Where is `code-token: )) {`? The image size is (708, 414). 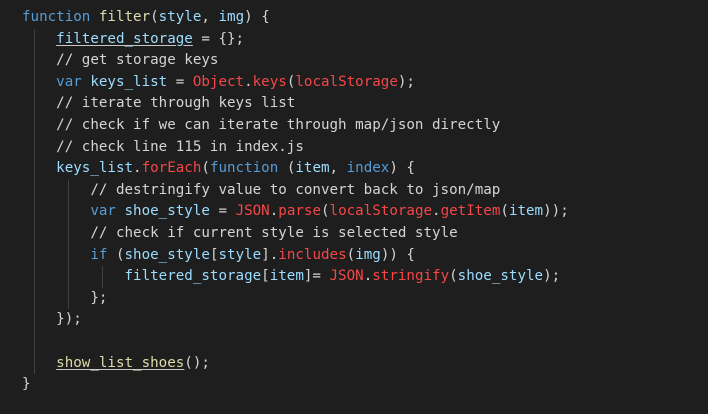
code-token: )) { is located at coordinates (397, 254).